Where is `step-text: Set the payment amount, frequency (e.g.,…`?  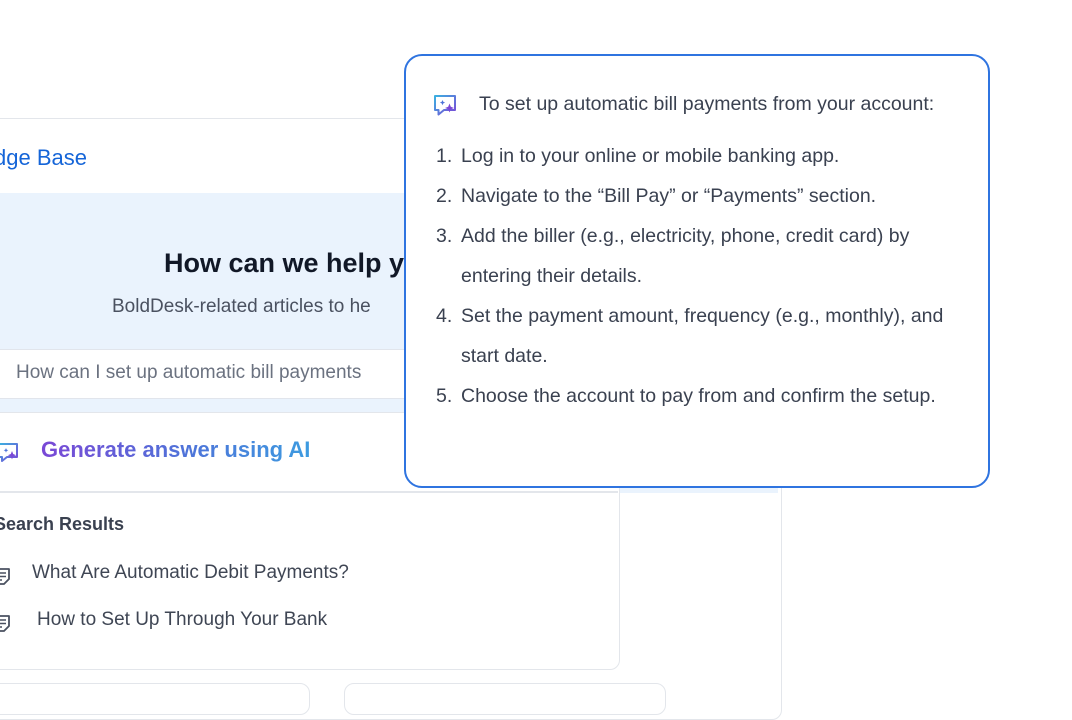 step-text: Set the payment amount, frequency (e.g.,… is located at coordinates (702, 336).